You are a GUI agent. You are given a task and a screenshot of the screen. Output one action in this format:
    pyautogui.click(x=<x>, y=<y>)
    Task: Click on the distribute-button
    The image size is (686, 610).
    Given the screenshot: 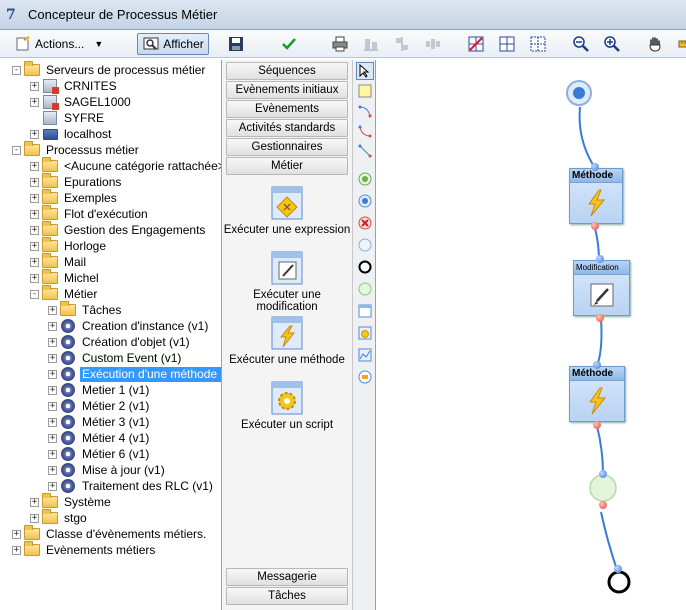 What is the action you would take?
    pyautogui.click(x=434, y=44)
    